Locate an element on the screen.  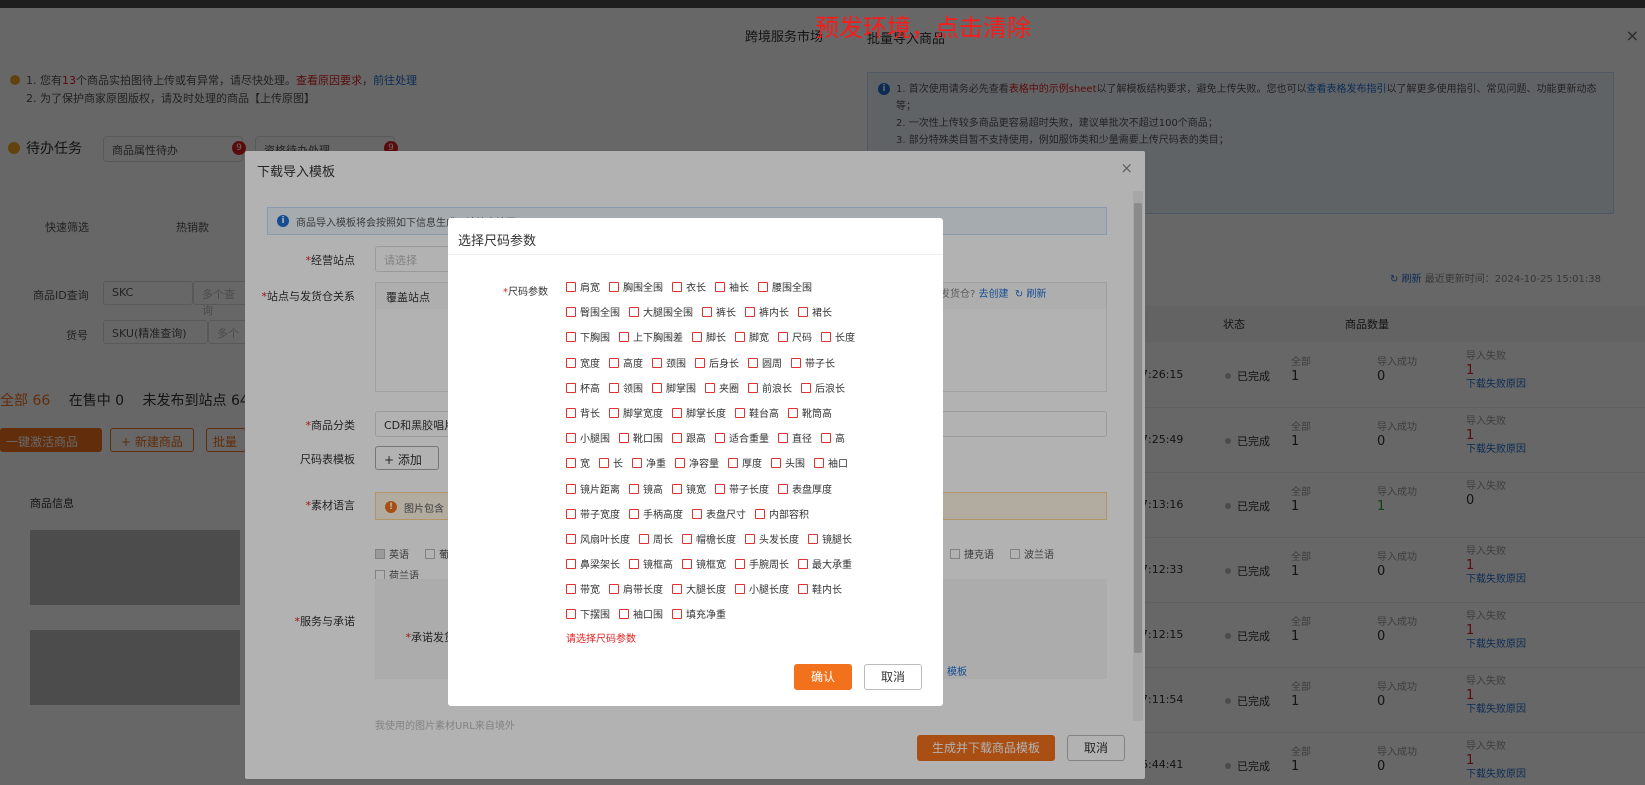
size-param-checkbox: 肩宽 is located at coordinates (583, 289).